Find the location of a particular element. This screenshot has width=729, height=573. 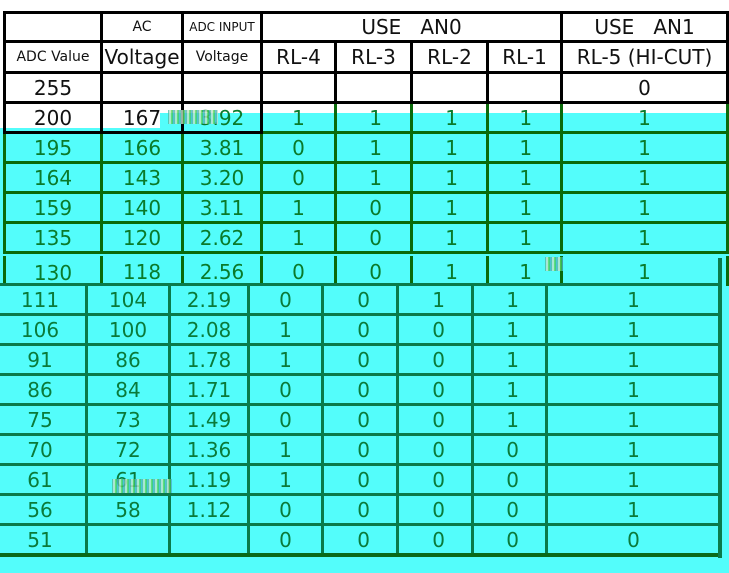

cell-adc: 164 is located at coordinates (53, 177).